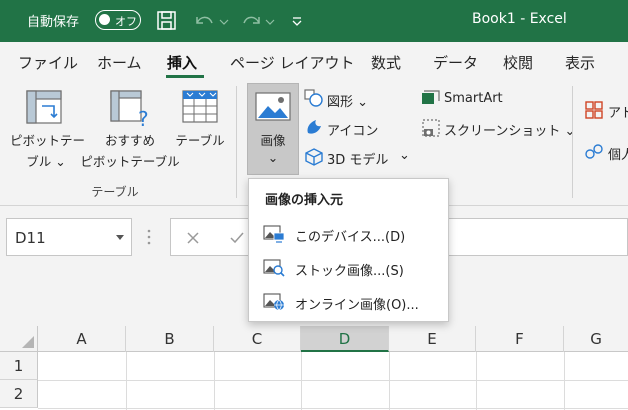  Describe the element at coordinates (170, 339) in the screenshot. I see `column-header-b: B` at that location.